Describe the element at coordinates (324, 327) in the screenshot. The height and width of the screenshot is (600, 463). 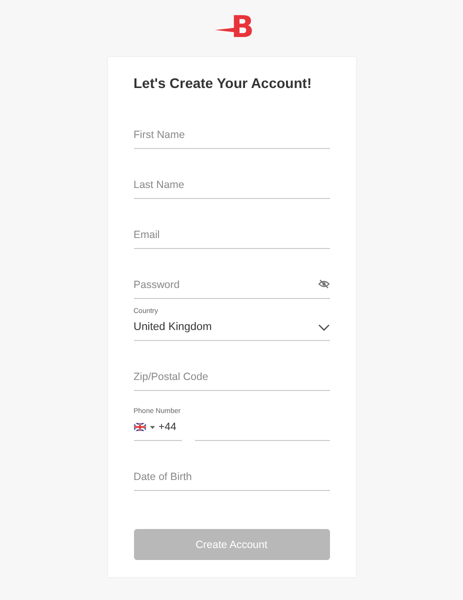
I see `chevron-down-icon` at that location.